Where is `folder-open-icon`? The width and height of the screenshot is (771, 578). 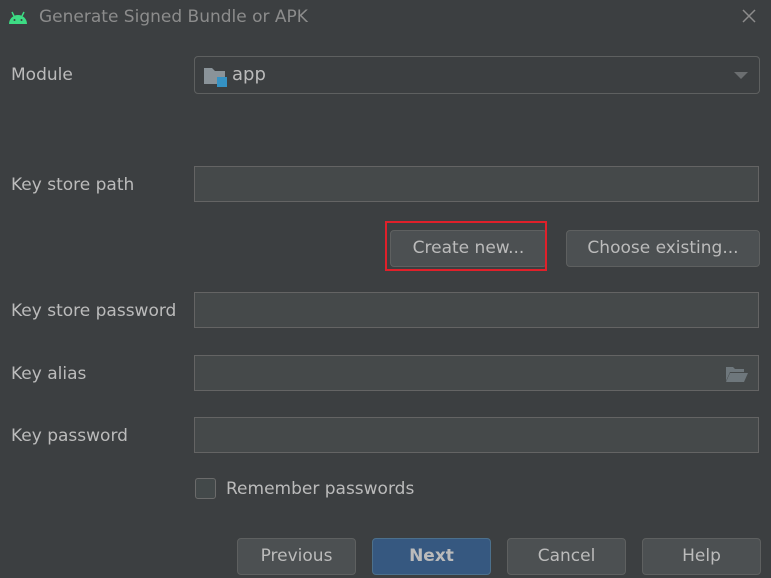 folder-open-icon is located at coordinates (737, 374).